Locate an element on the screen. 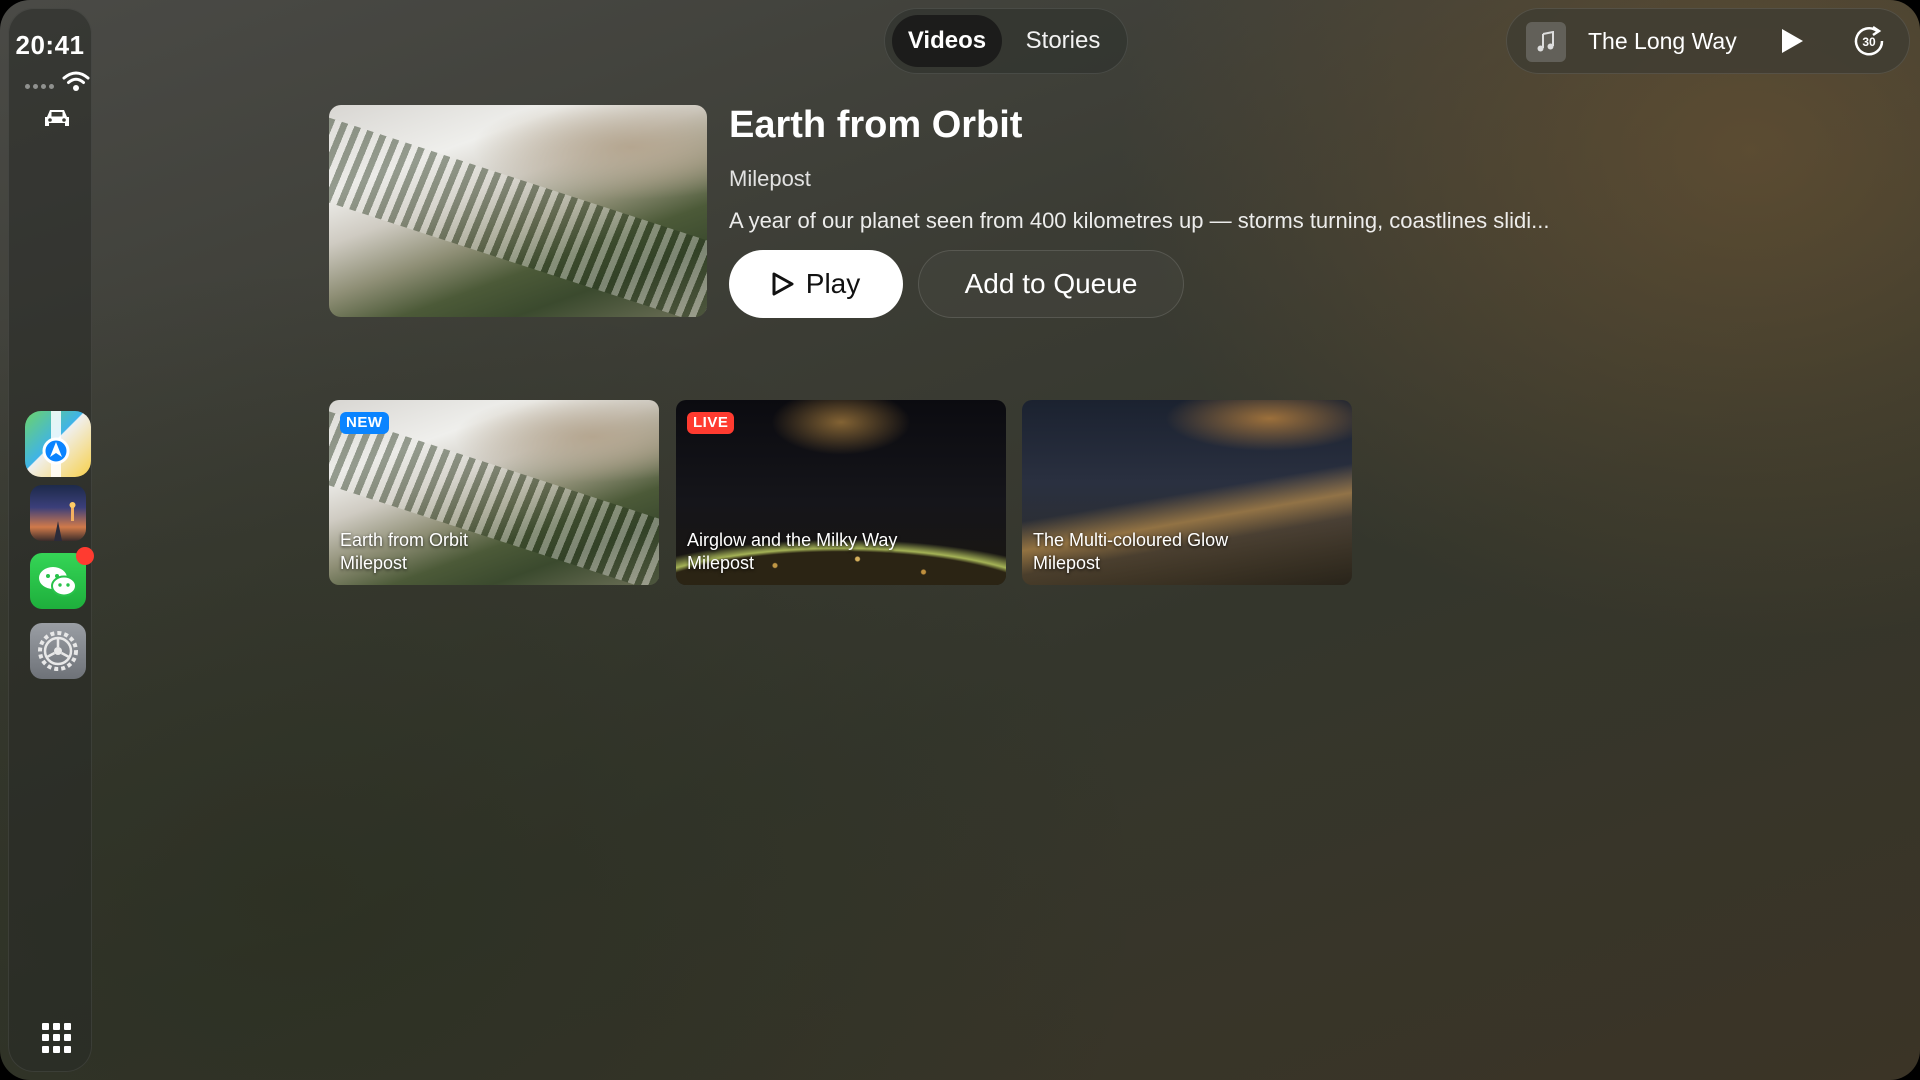 This screenshot has width=1920, height=1080. maps-icon is located at coordinates (56, 444).